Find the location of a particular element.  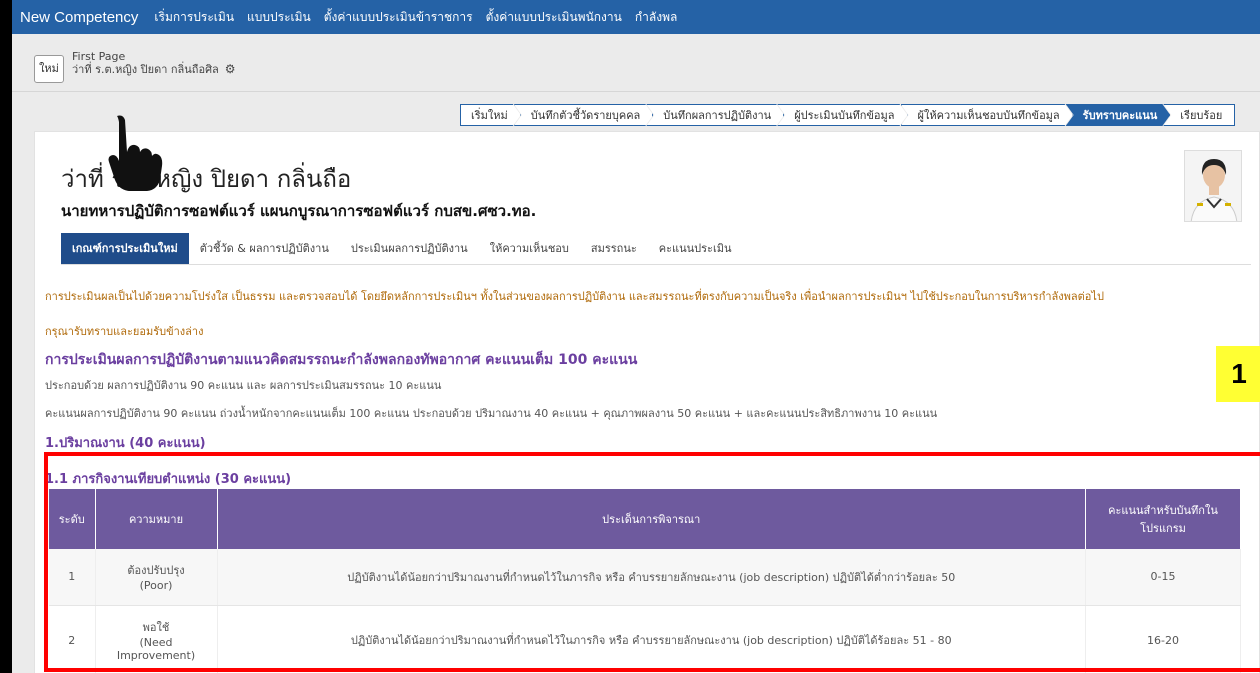

step-record-results: บันทึกผลการปฏิบัติงาน is located at coordinates (715, 115).